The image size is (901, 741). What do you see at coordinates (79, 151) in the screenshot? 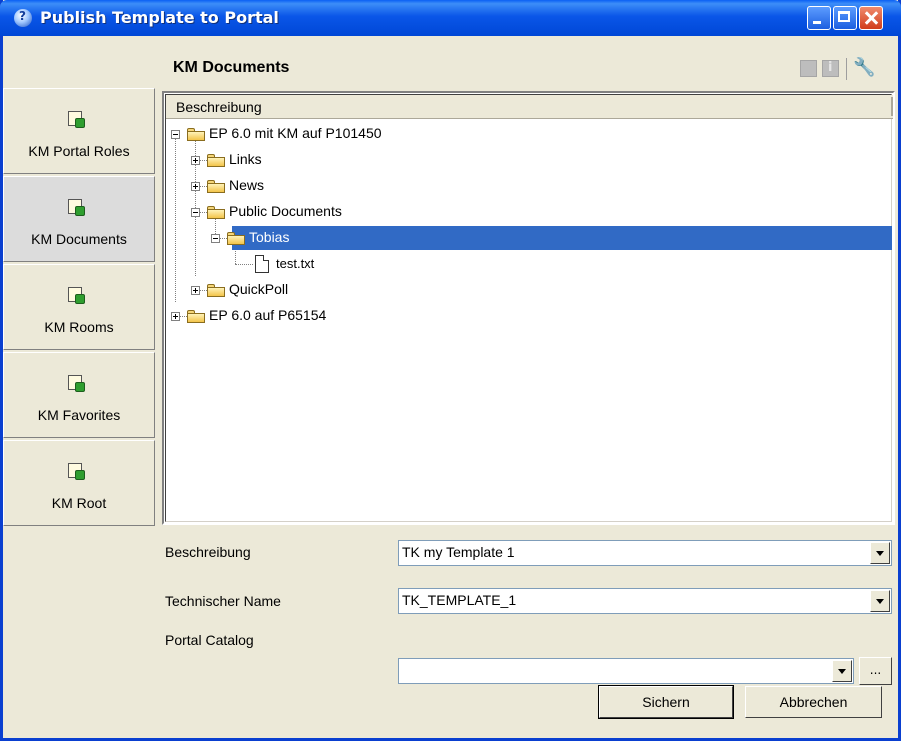
I see `sidebar-item-label: KM Portal Roles` at bounding box center [79, 151].